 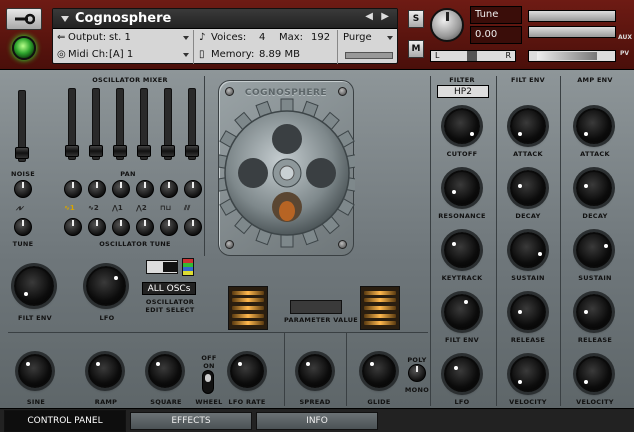 I want to click on filter-resonance-knob, so click(x=462, y=188).